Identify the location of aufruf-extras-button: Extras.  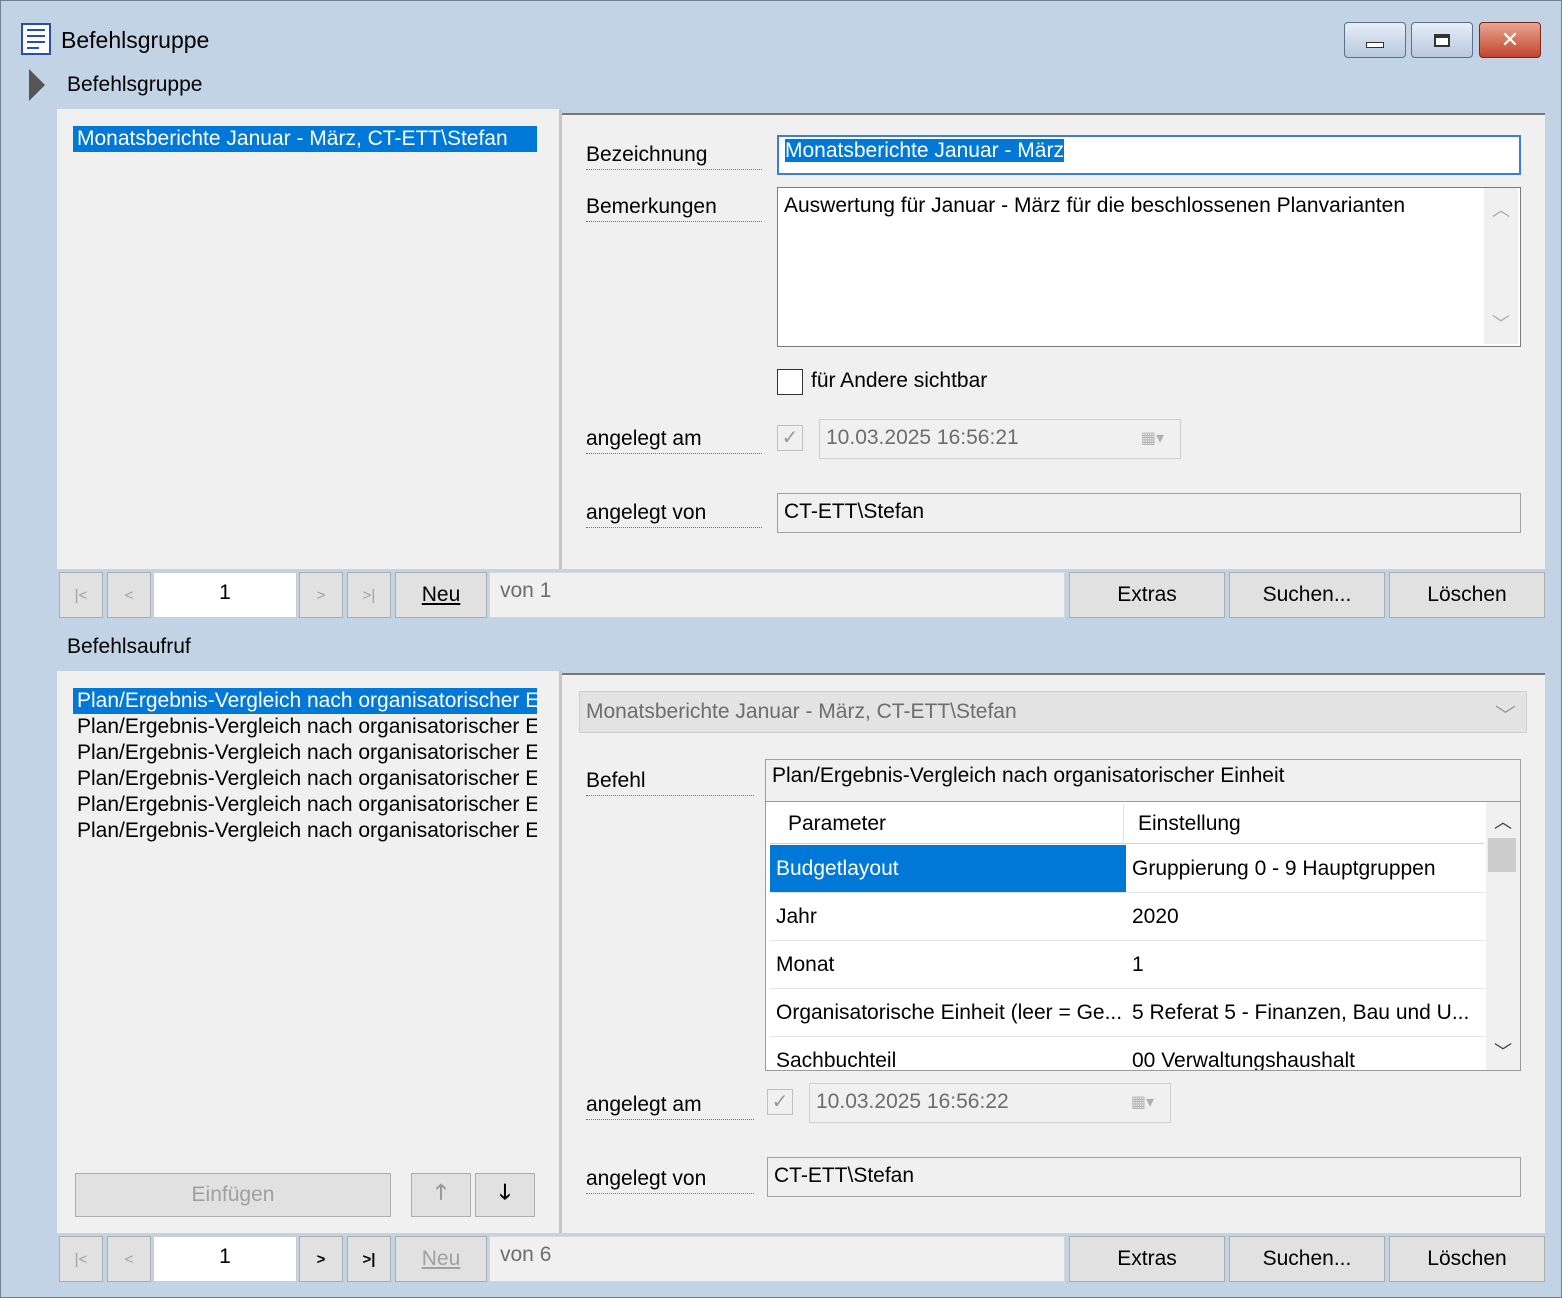
(1147, 1259).